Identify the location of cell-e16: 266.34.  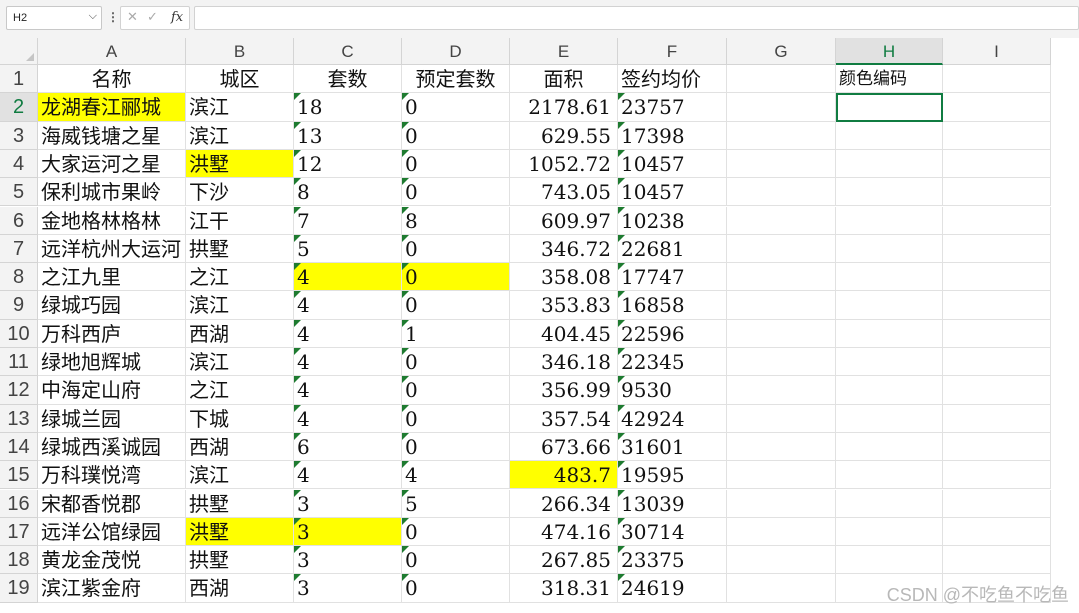
(564, 503).